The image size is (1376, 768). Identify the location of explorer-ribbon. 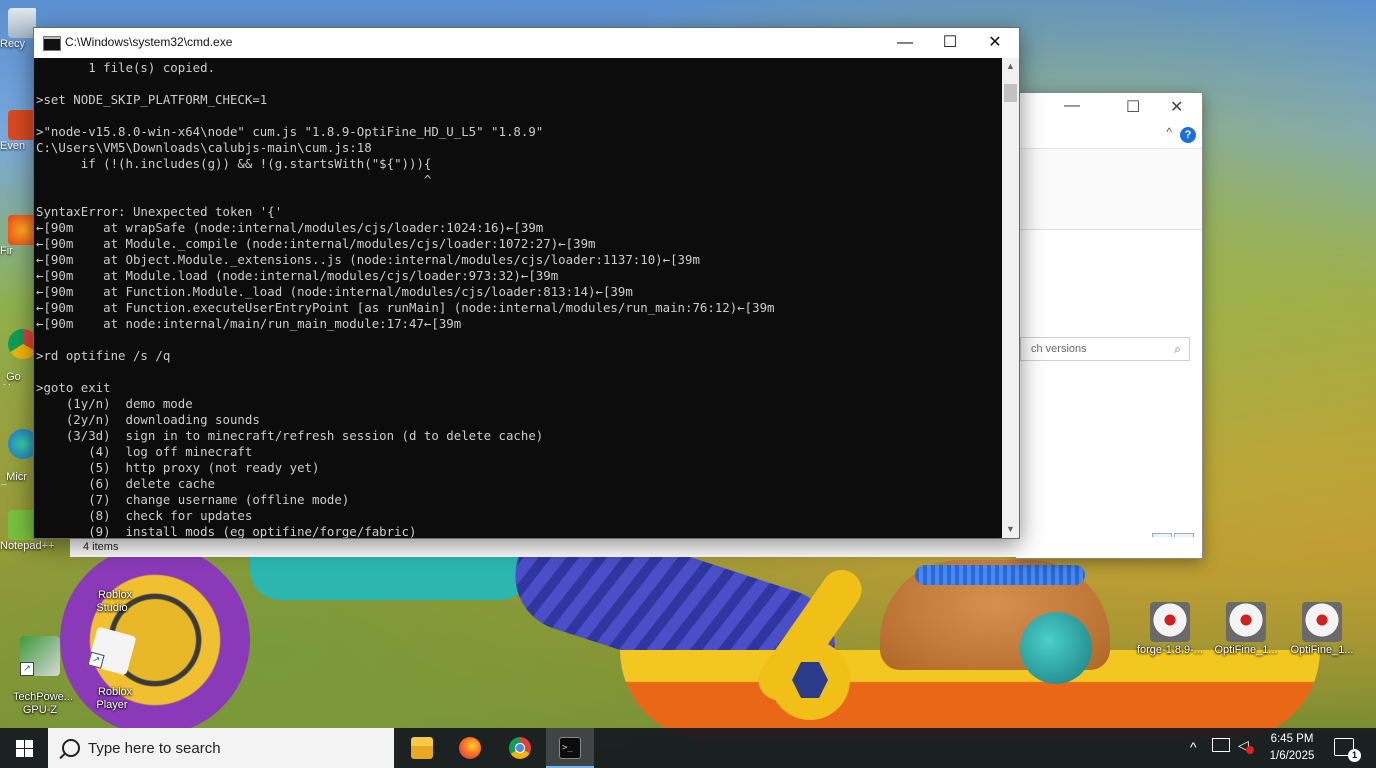
(1109, 189).